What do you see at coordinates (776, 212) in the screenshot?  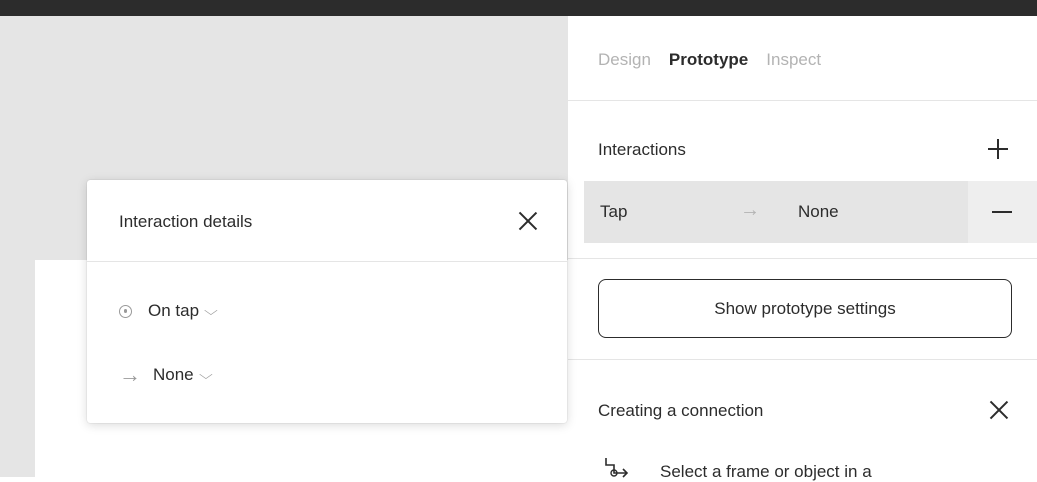 I see `interaction-row: Tap → None` at bounding box center [776, 212].